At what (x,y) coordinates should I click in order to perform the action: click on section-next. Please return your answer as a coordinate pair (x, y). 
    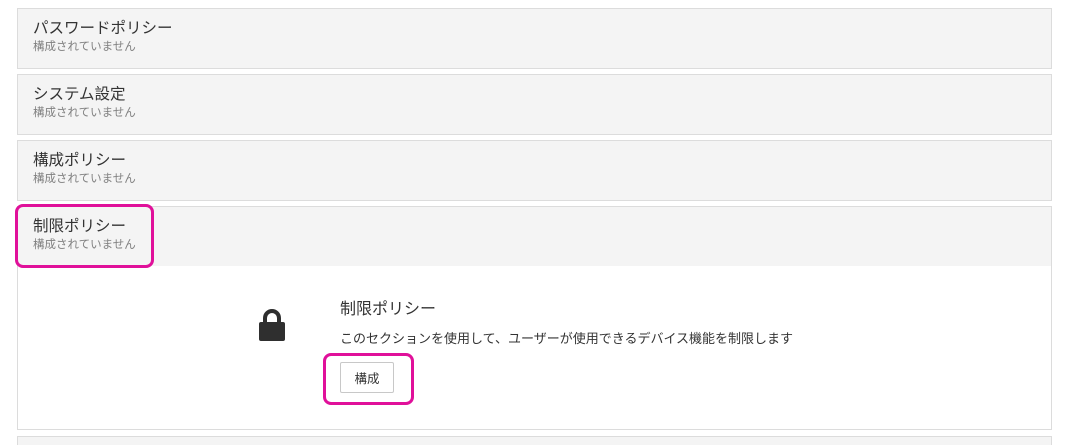
    Looking at the image, I should click on (534, 440).